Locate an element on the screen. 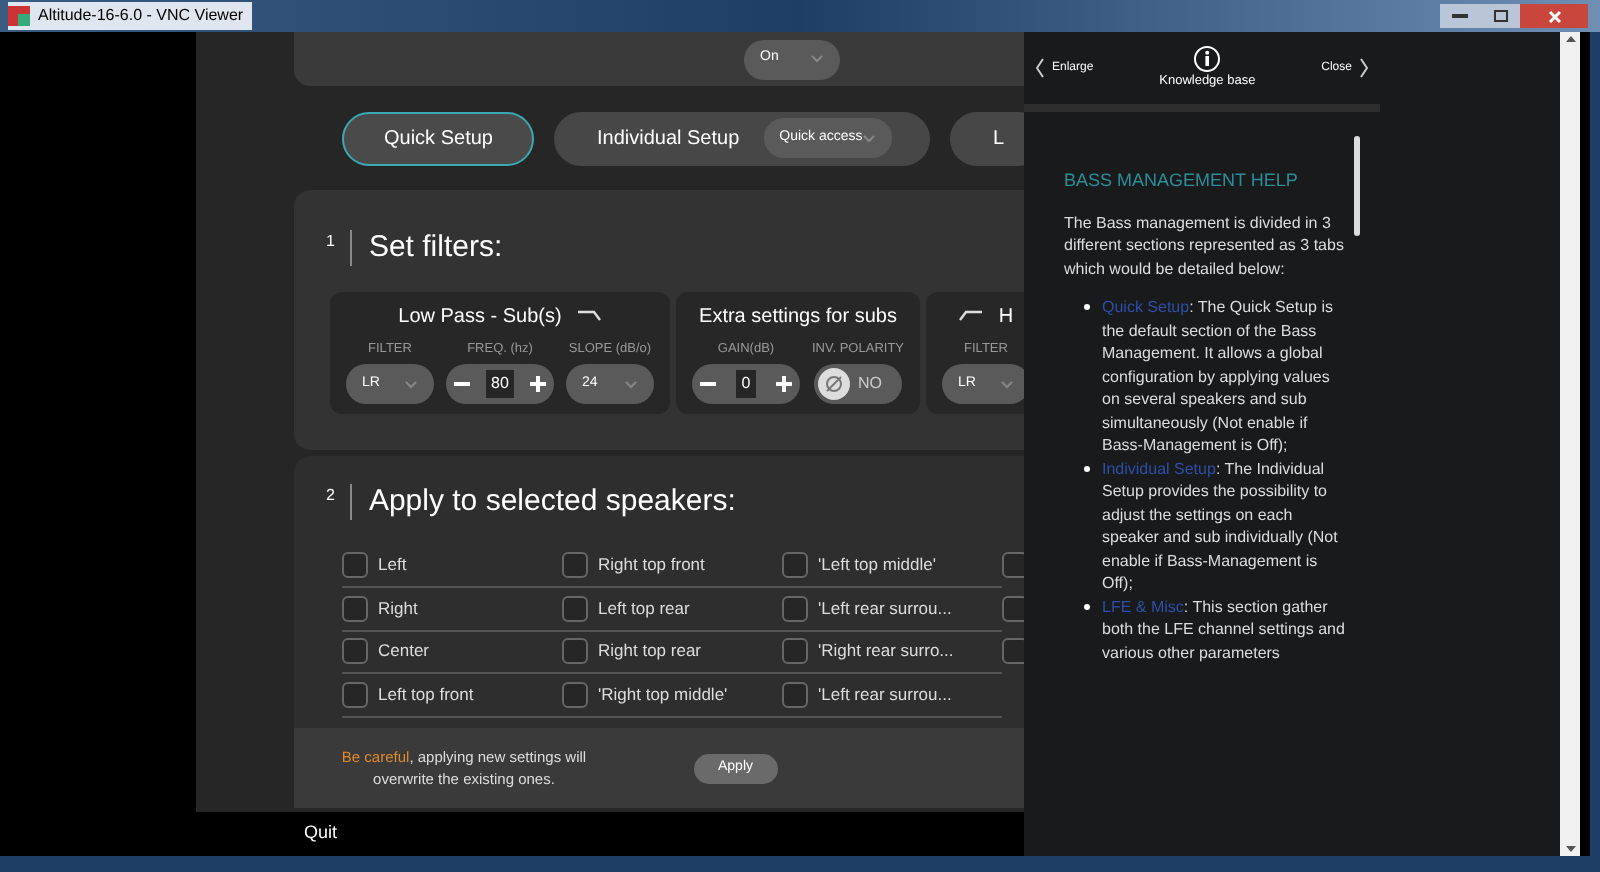 Image resolution: width=1600 pixels, height=872 pixels. quit-button: Quit is located at coordinates (321, 834).